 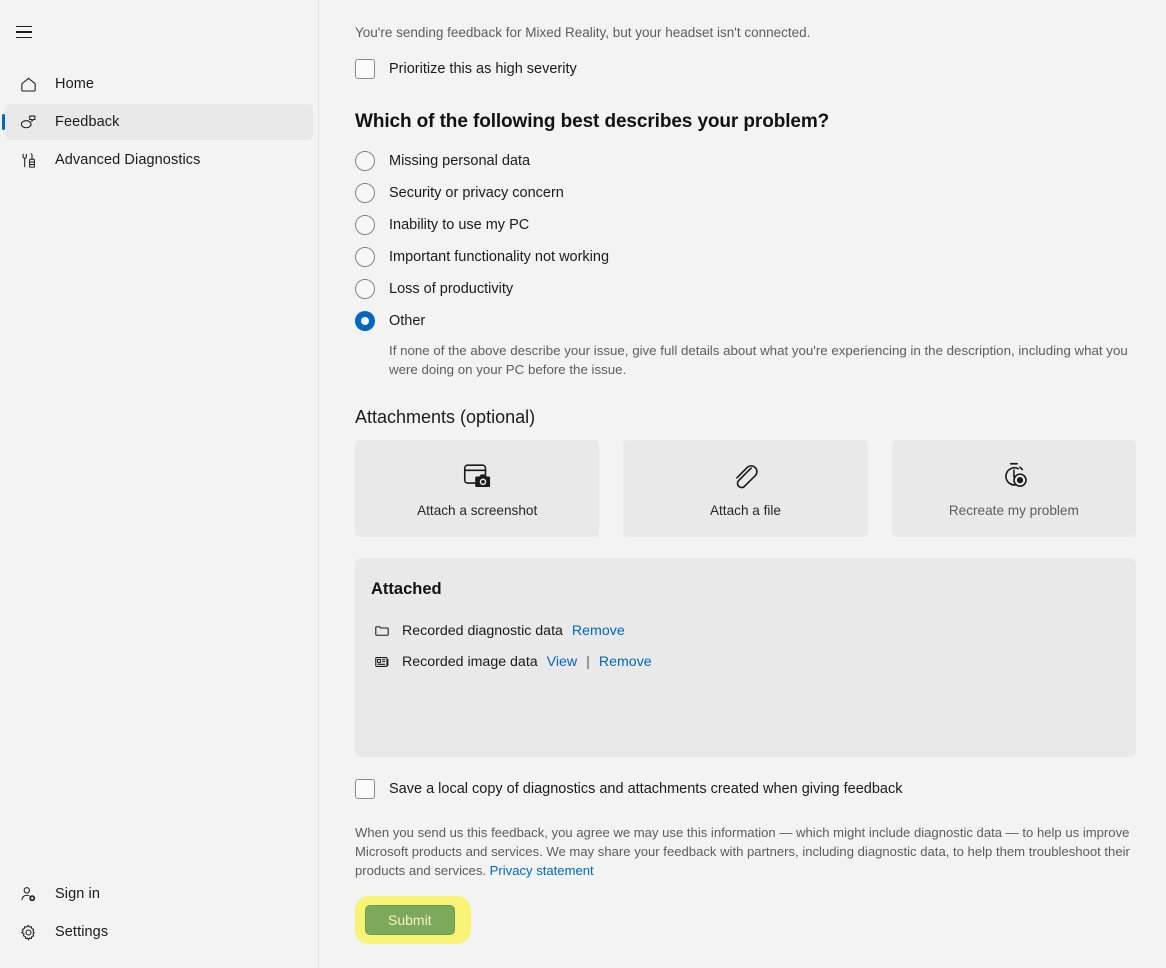 What do you see at coordinates (745, 193) in the screenshot?
I see `radio-security-privacy-concern: Security or privacy concern` at bounding box center [745, 193].